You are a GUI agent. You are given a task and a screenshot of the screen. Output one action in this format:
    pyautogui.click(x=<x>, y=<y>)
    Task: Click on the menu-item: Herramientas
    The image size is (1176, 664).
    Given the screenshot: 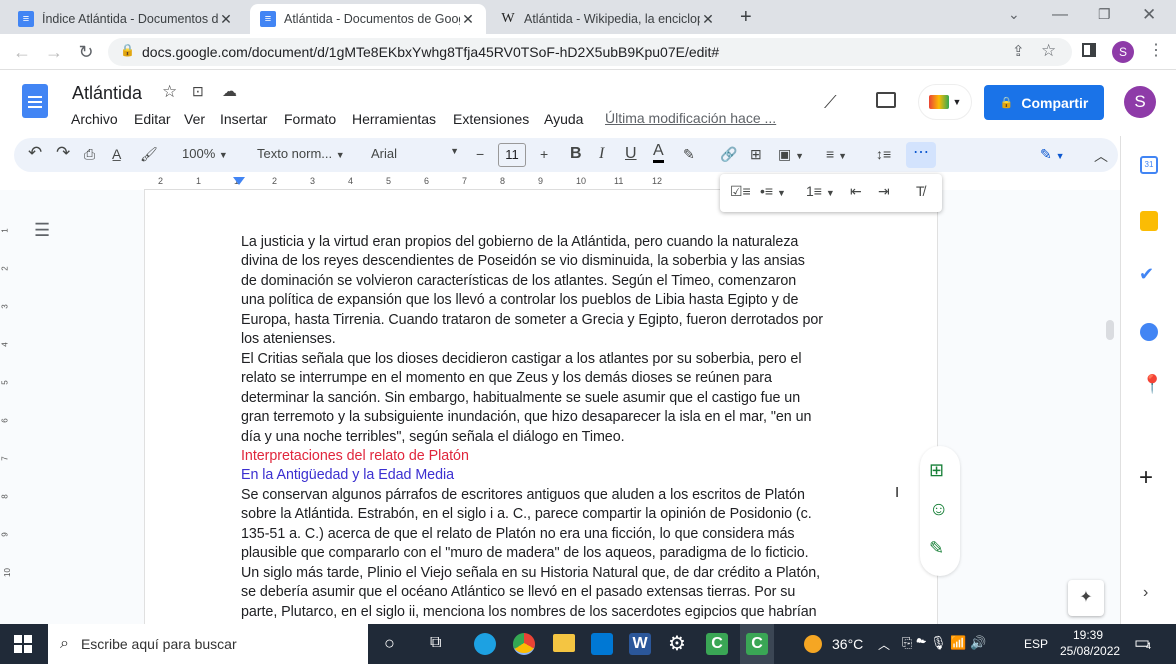 What is the action you would take?
    pyautogui.click(x=394, y=119)
    